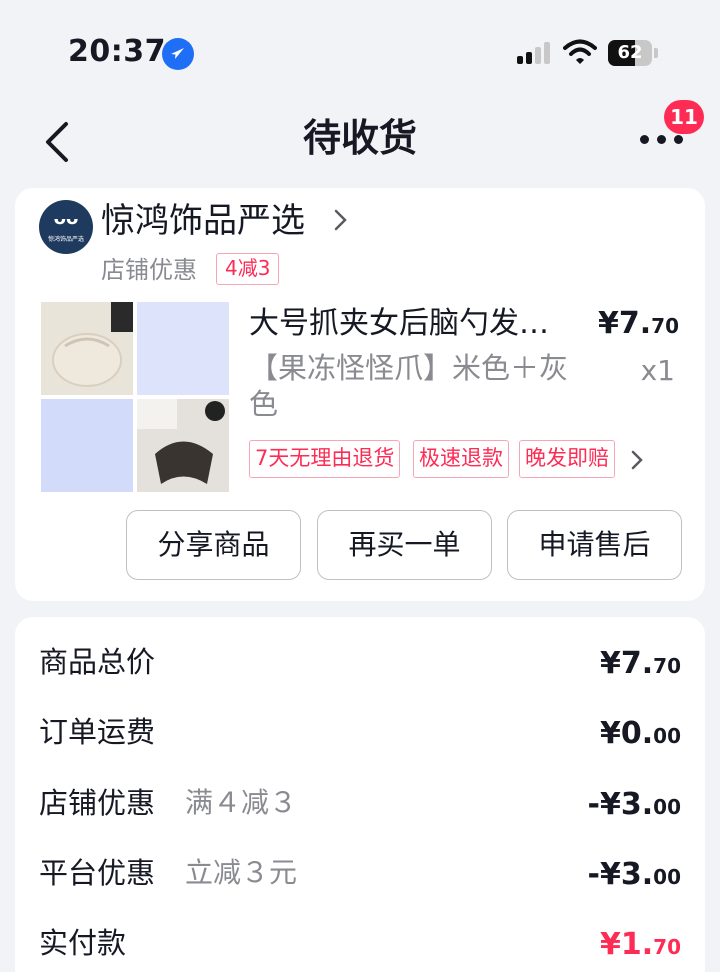 Image resolution: width=720 pixels, height=972 pixels. Describe the element at coordinates (213, 545) in the screenshot. I see `share-product-button: 分享商品` at that location.